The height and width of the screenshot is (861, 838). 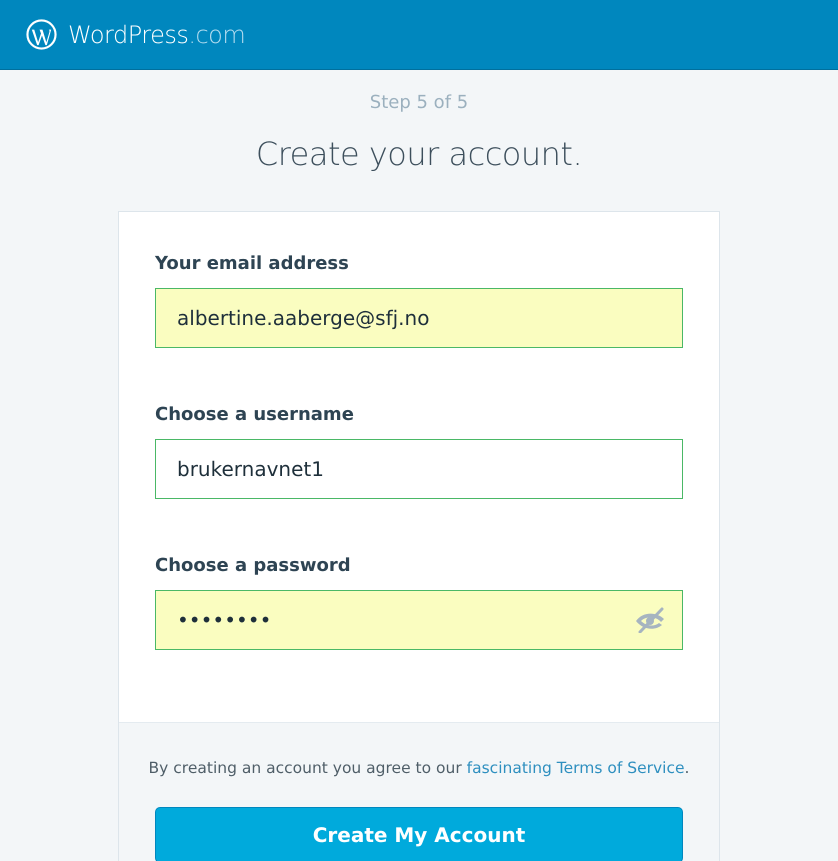 What do you see at coordinates (253, 566) in the screenshot?
I see `field-label: Choose a password` at bounding box center [253, 566].